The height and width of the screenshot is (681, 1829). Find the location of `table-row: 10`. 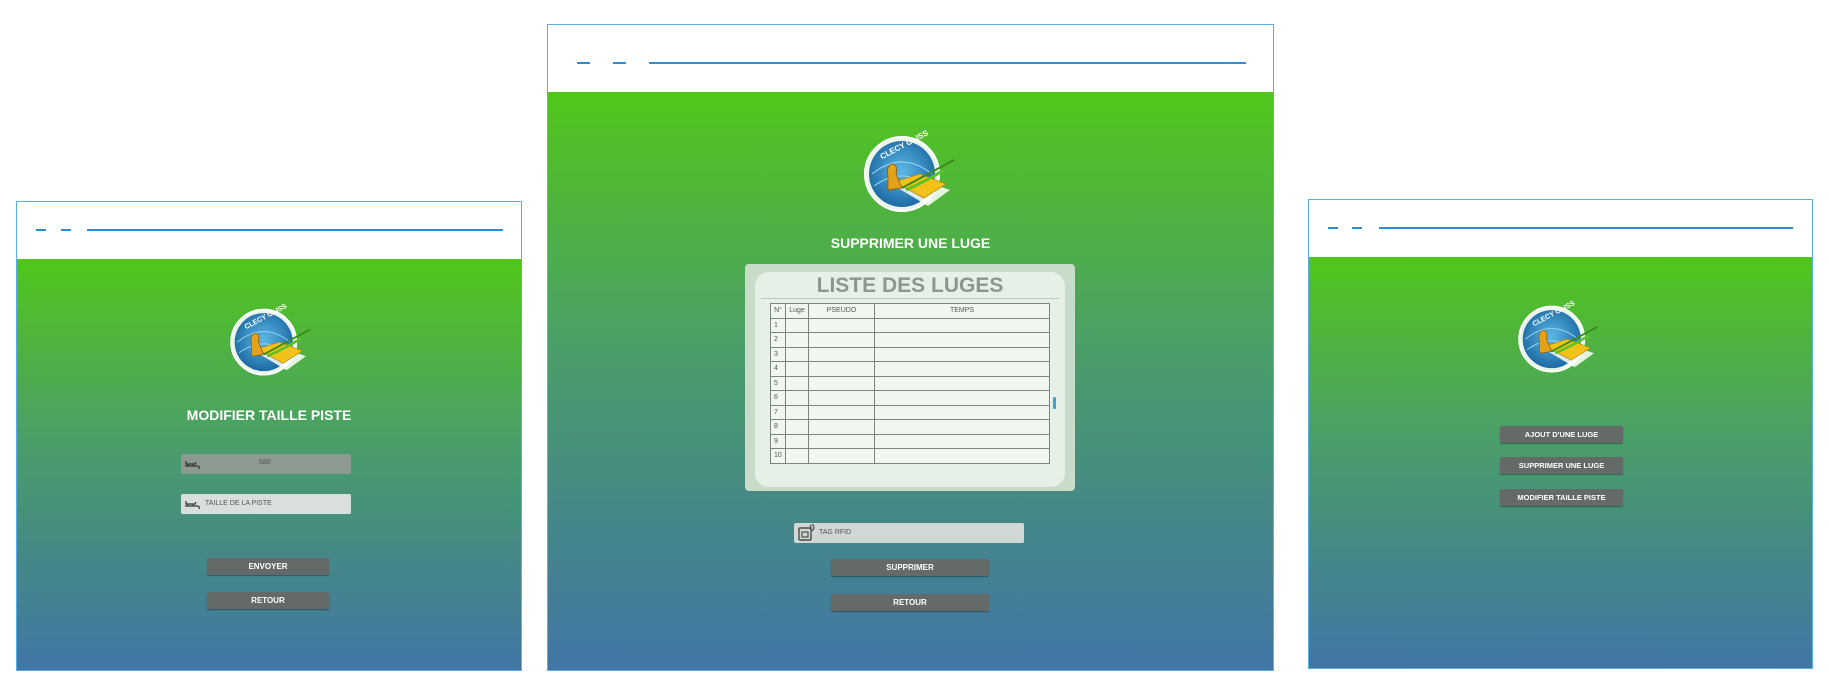

table-row: 10 is located at coordinates (910, 456).